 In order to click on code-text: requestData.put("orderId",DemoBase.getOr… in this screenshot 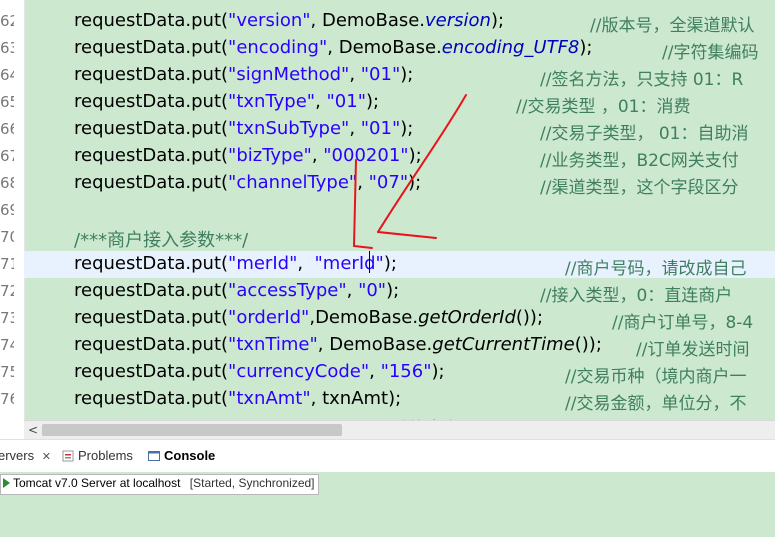, I will do `click(308, 317)`.